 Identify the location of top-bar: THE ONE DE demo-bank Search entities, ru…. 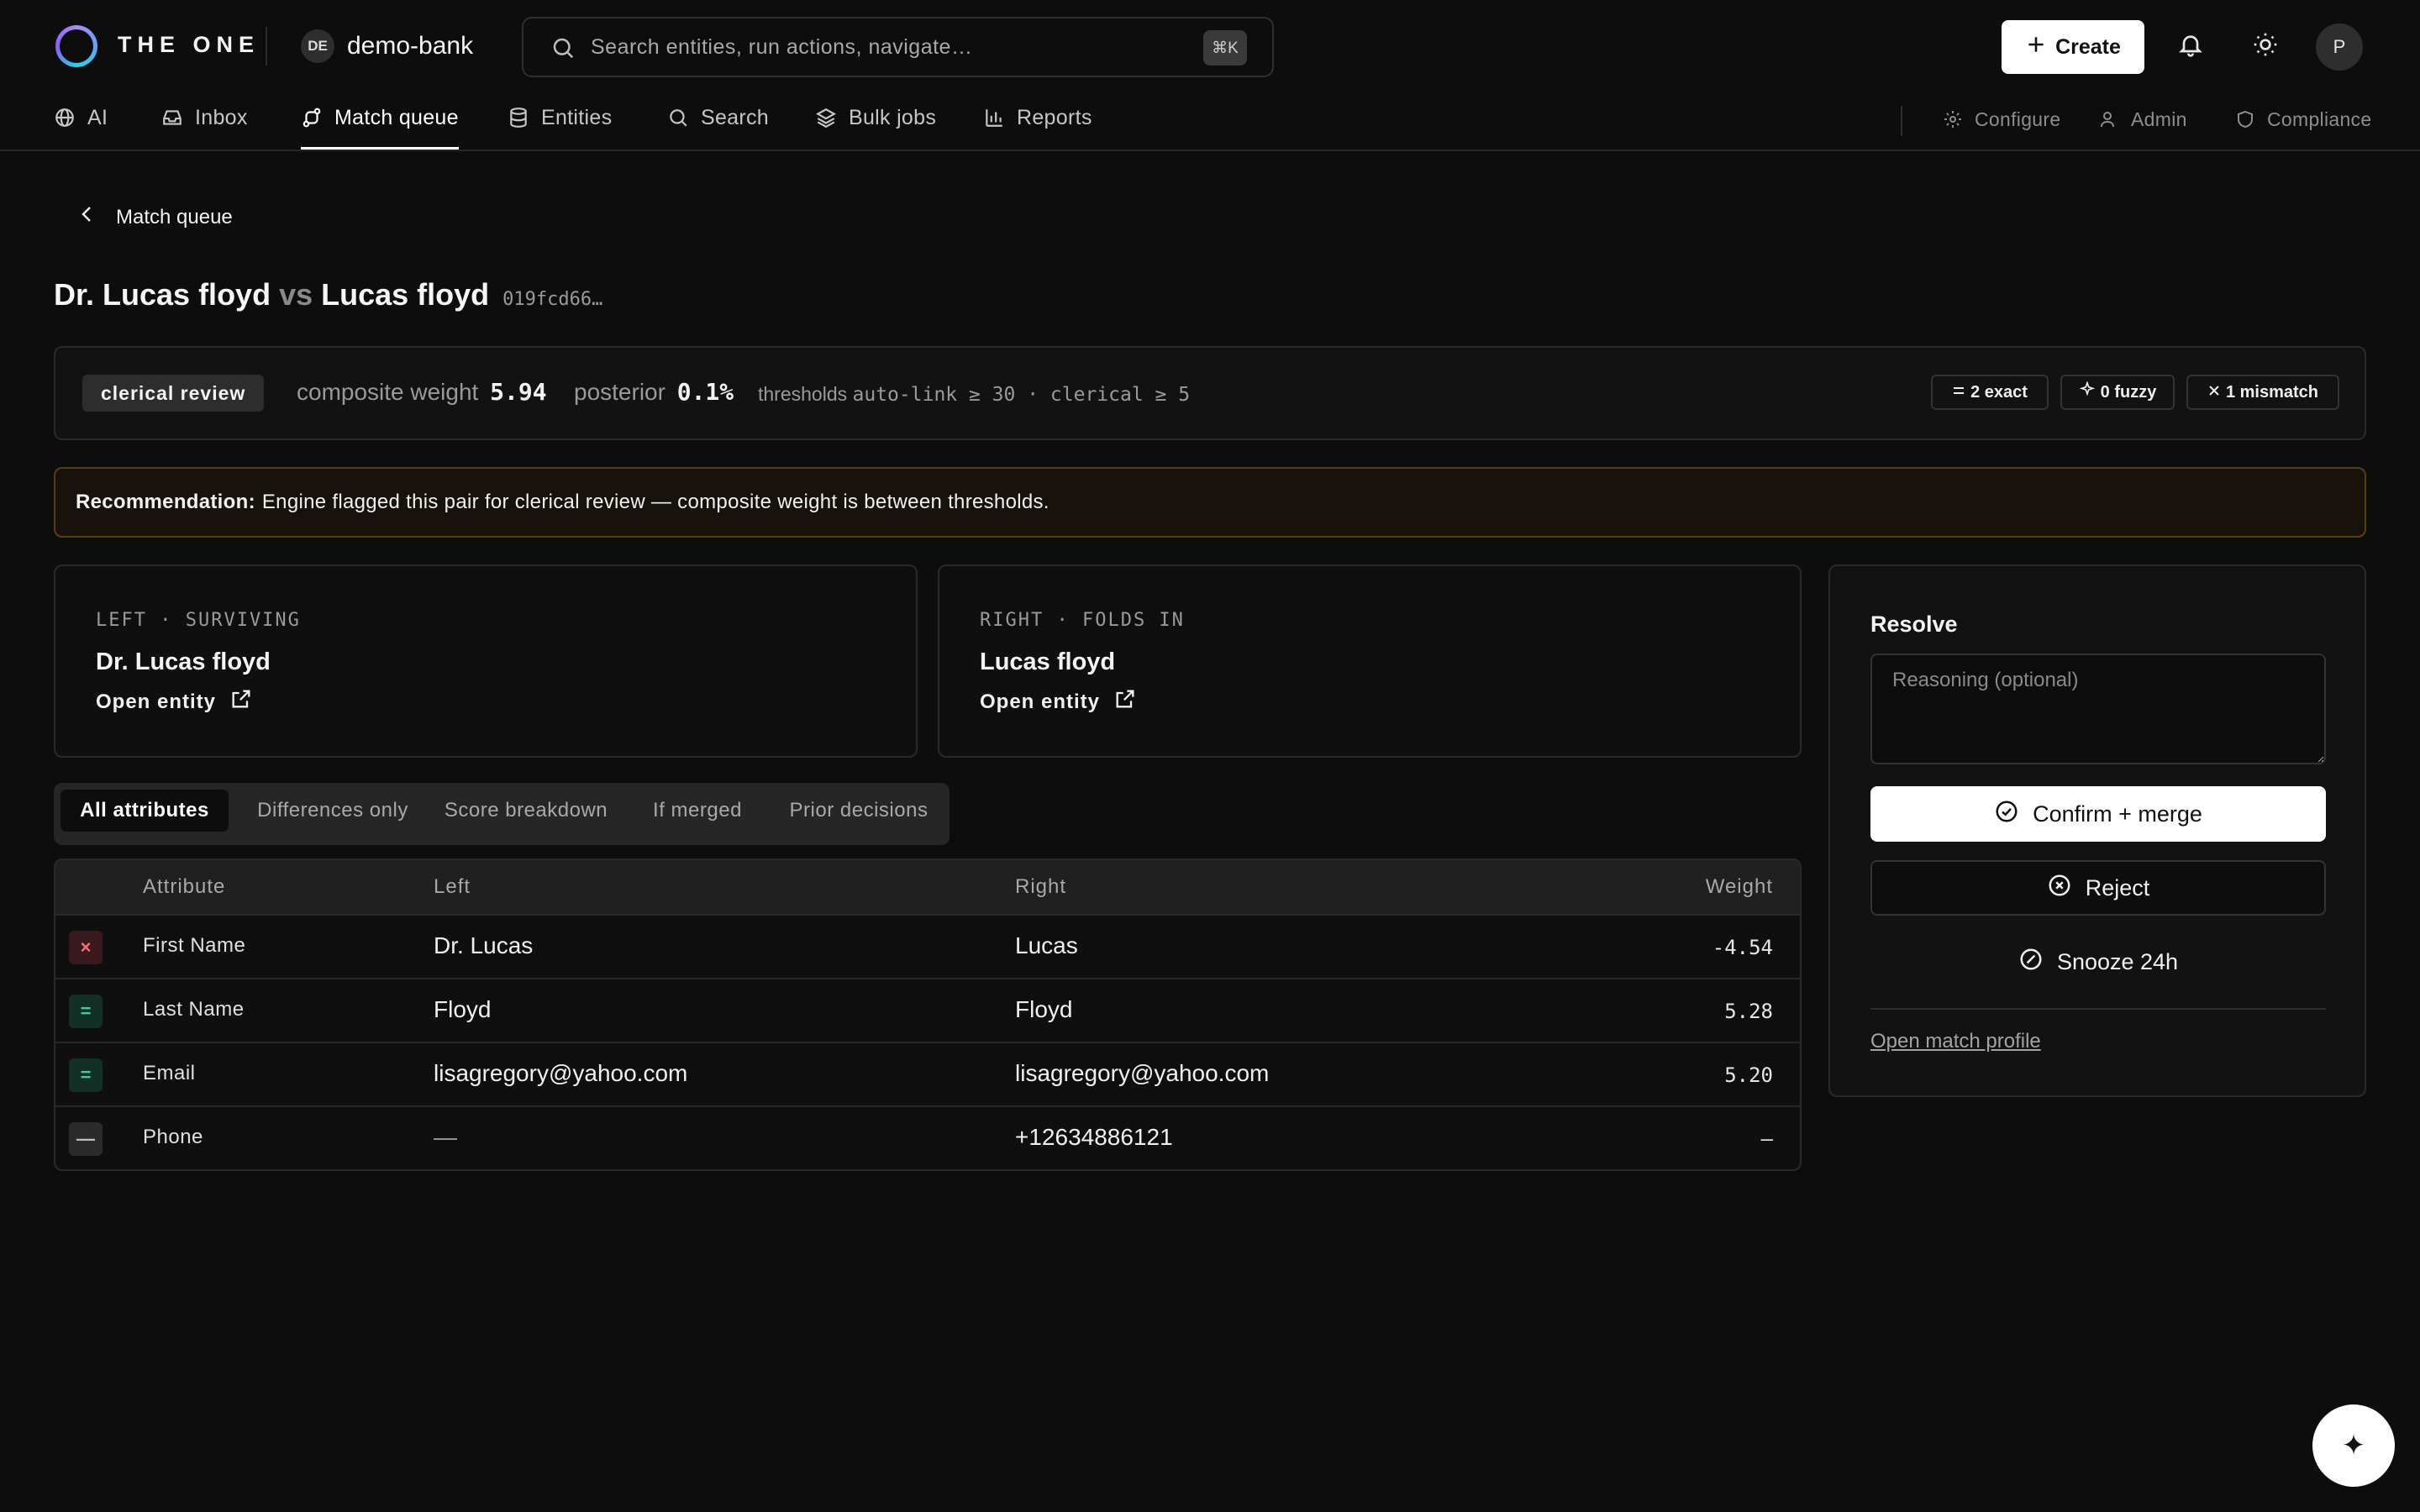
(1210, 46).